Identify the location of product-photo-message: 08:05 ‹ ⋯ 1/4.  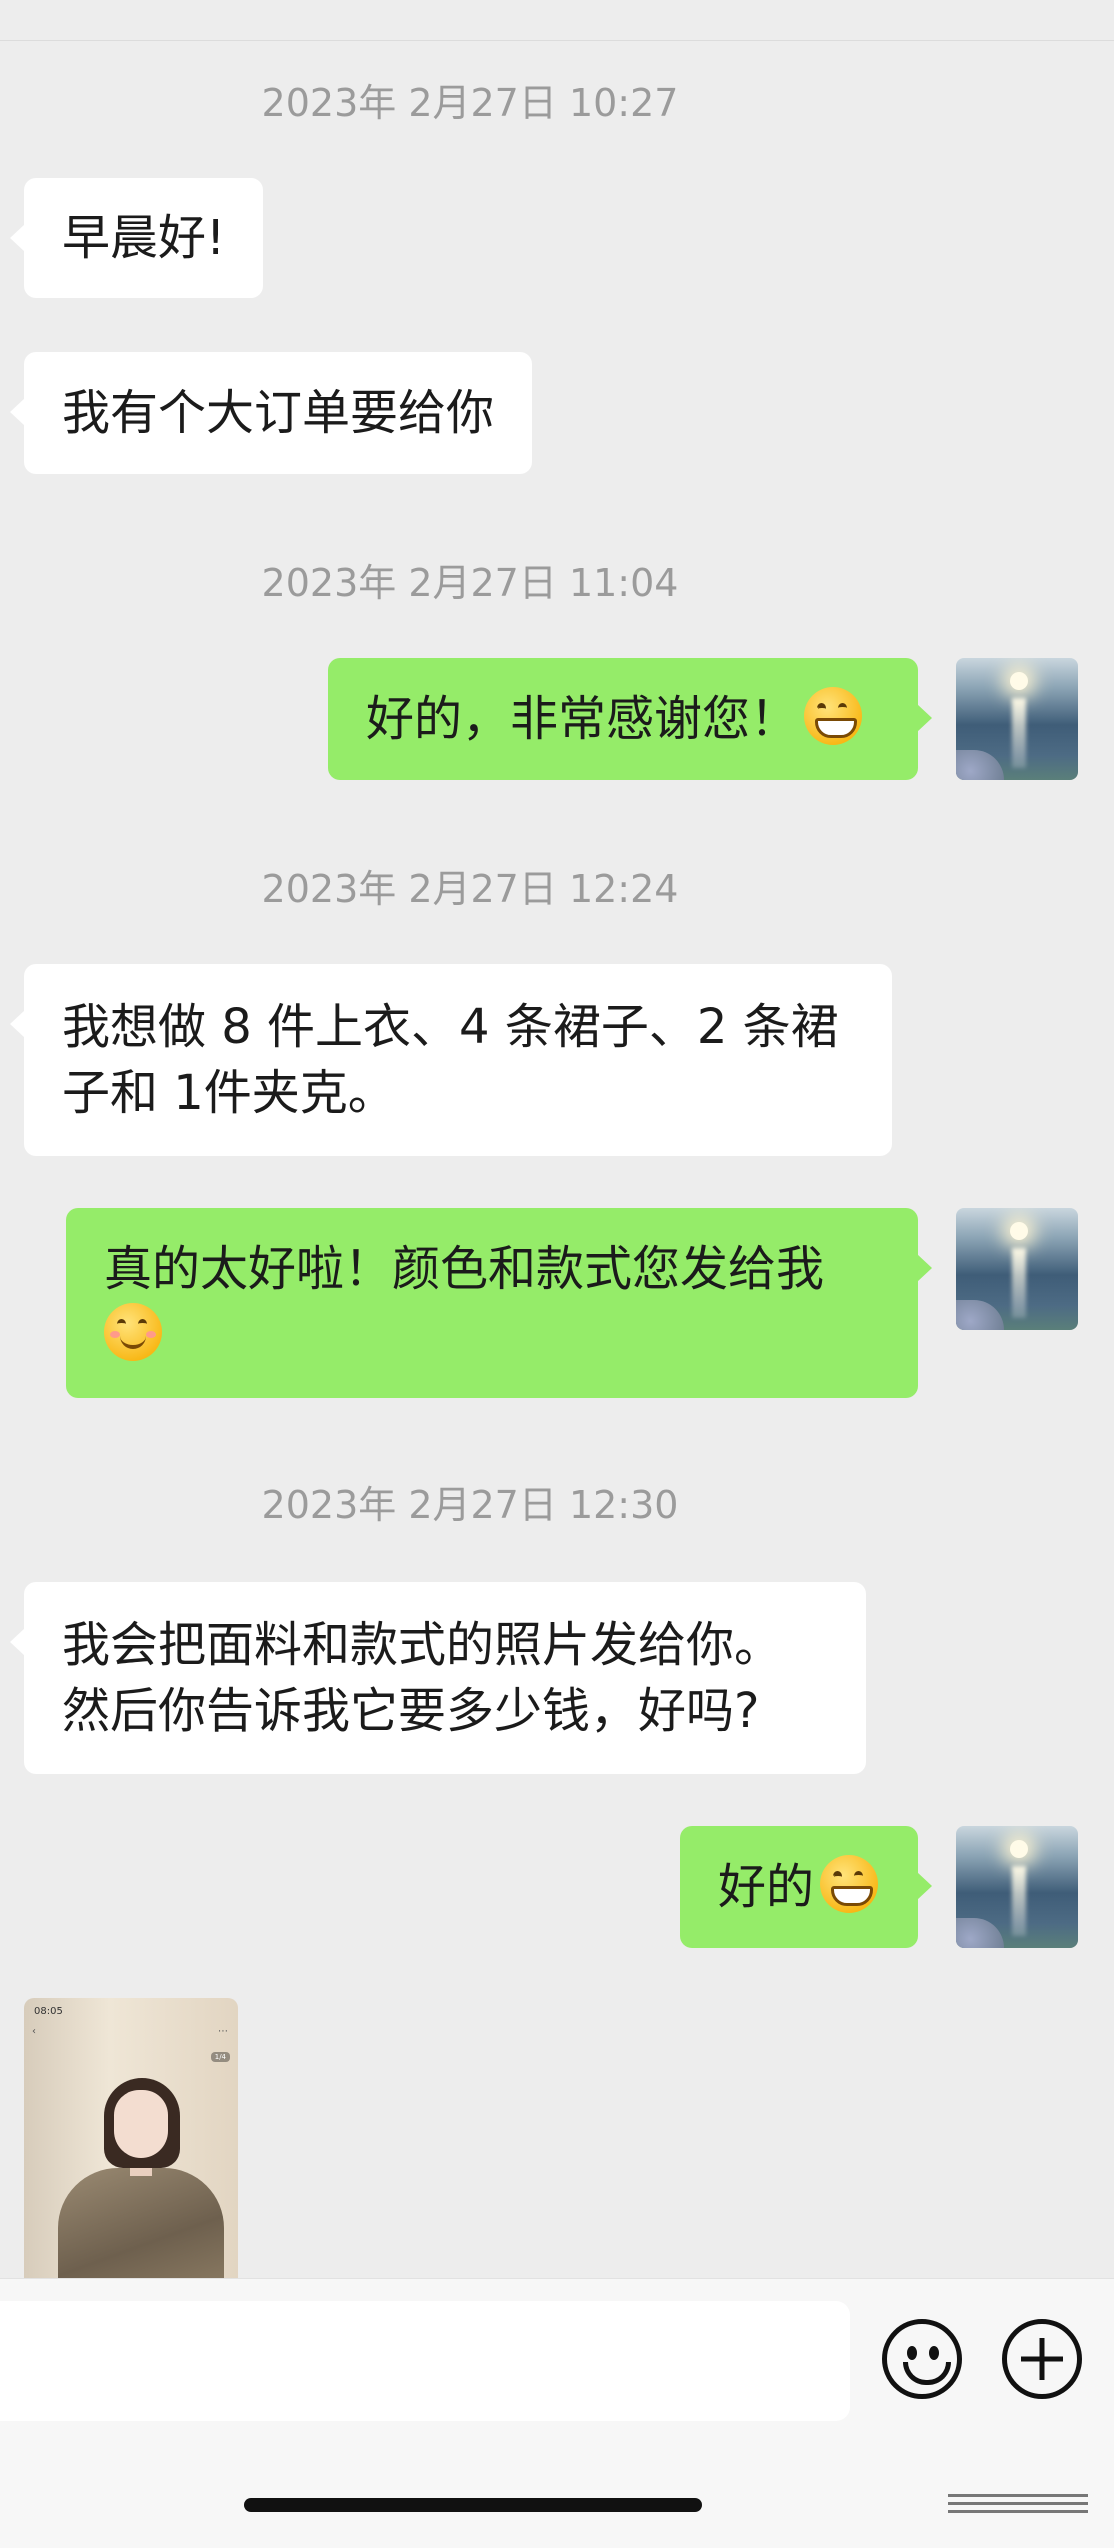
(131, 2138).